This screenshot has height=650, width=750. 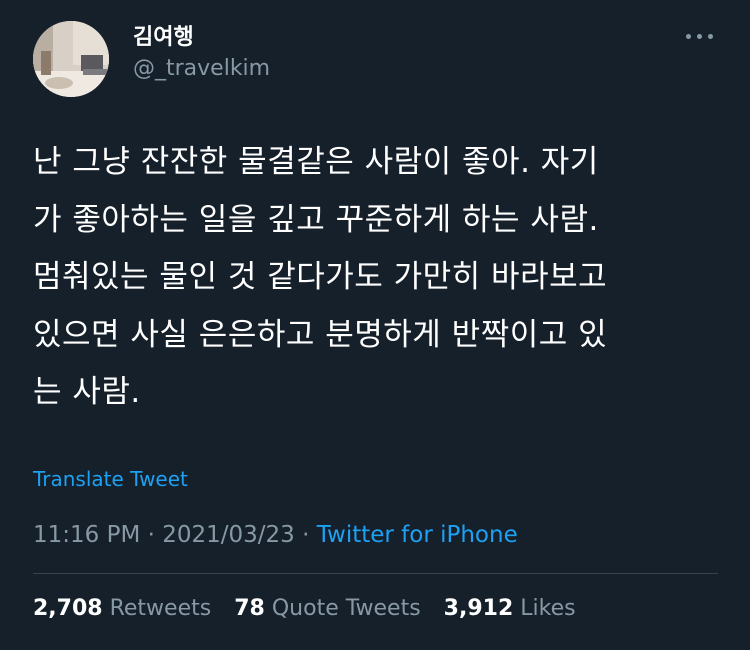 I want to click on more-horizontal-icon, so click(x=699, y=36).